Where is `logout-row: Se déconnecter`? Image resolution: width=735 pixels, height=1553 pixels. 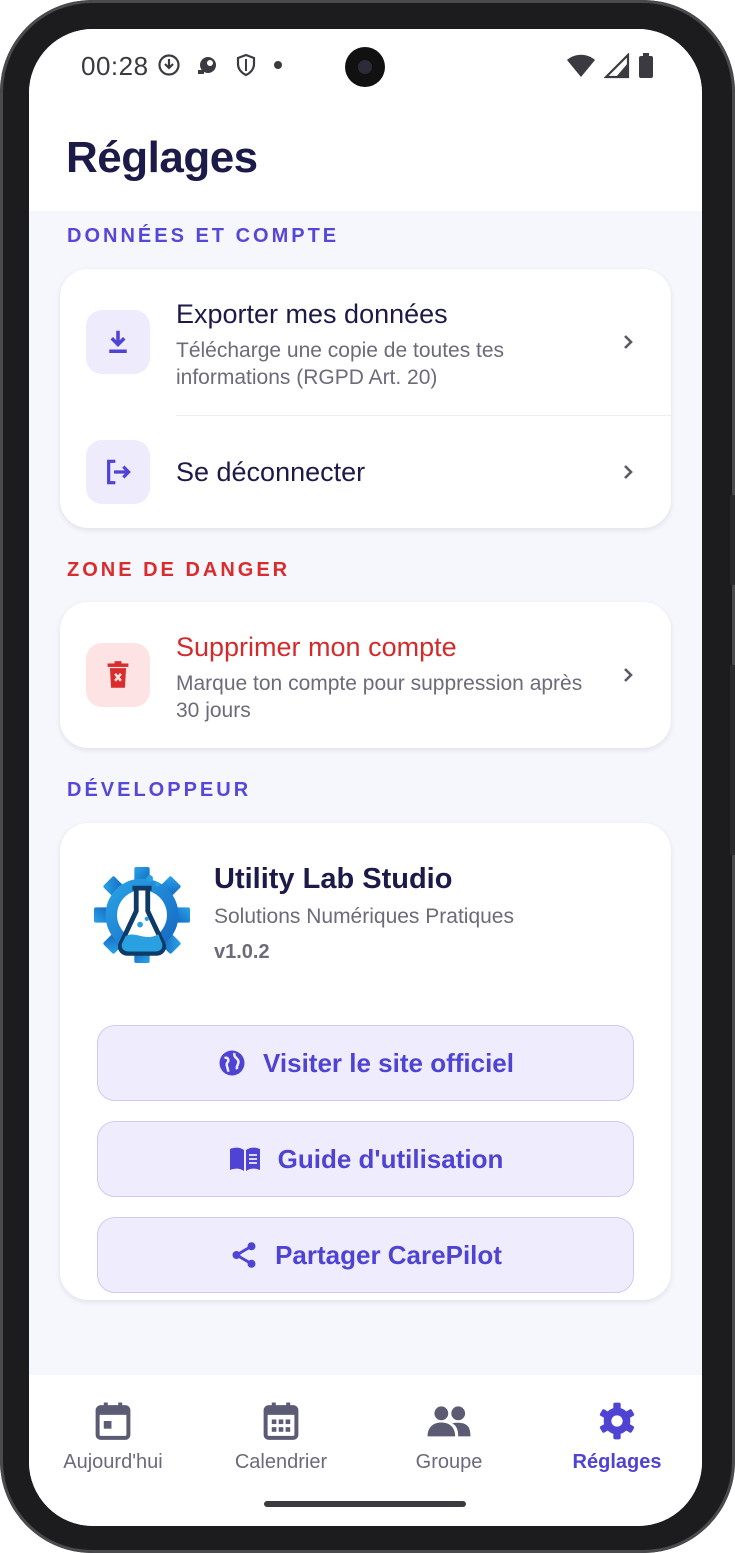
logout-row: Se déconnecter is located at coordinates (365, 472).